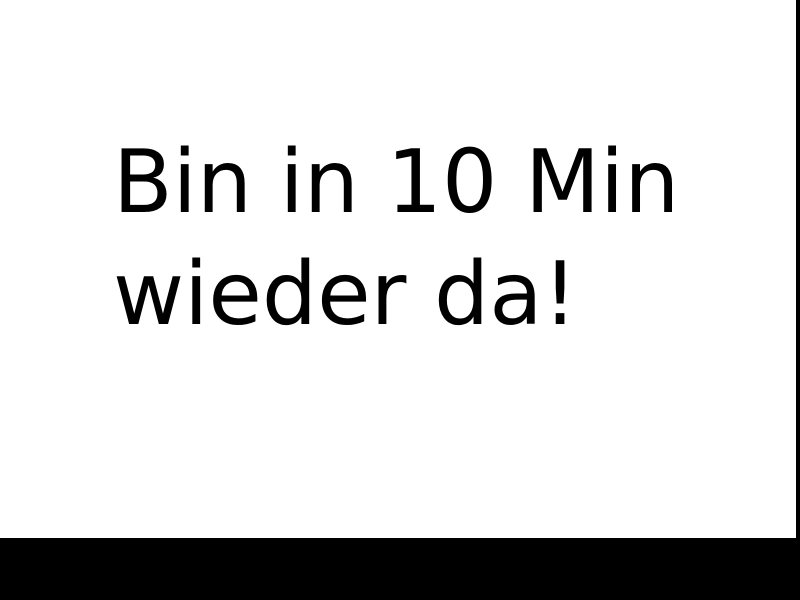  What do you see at coordinates (345, 294) in the screenshot?
I see `away-message-line-2: wieder da!` at bounding box center [345, 294].